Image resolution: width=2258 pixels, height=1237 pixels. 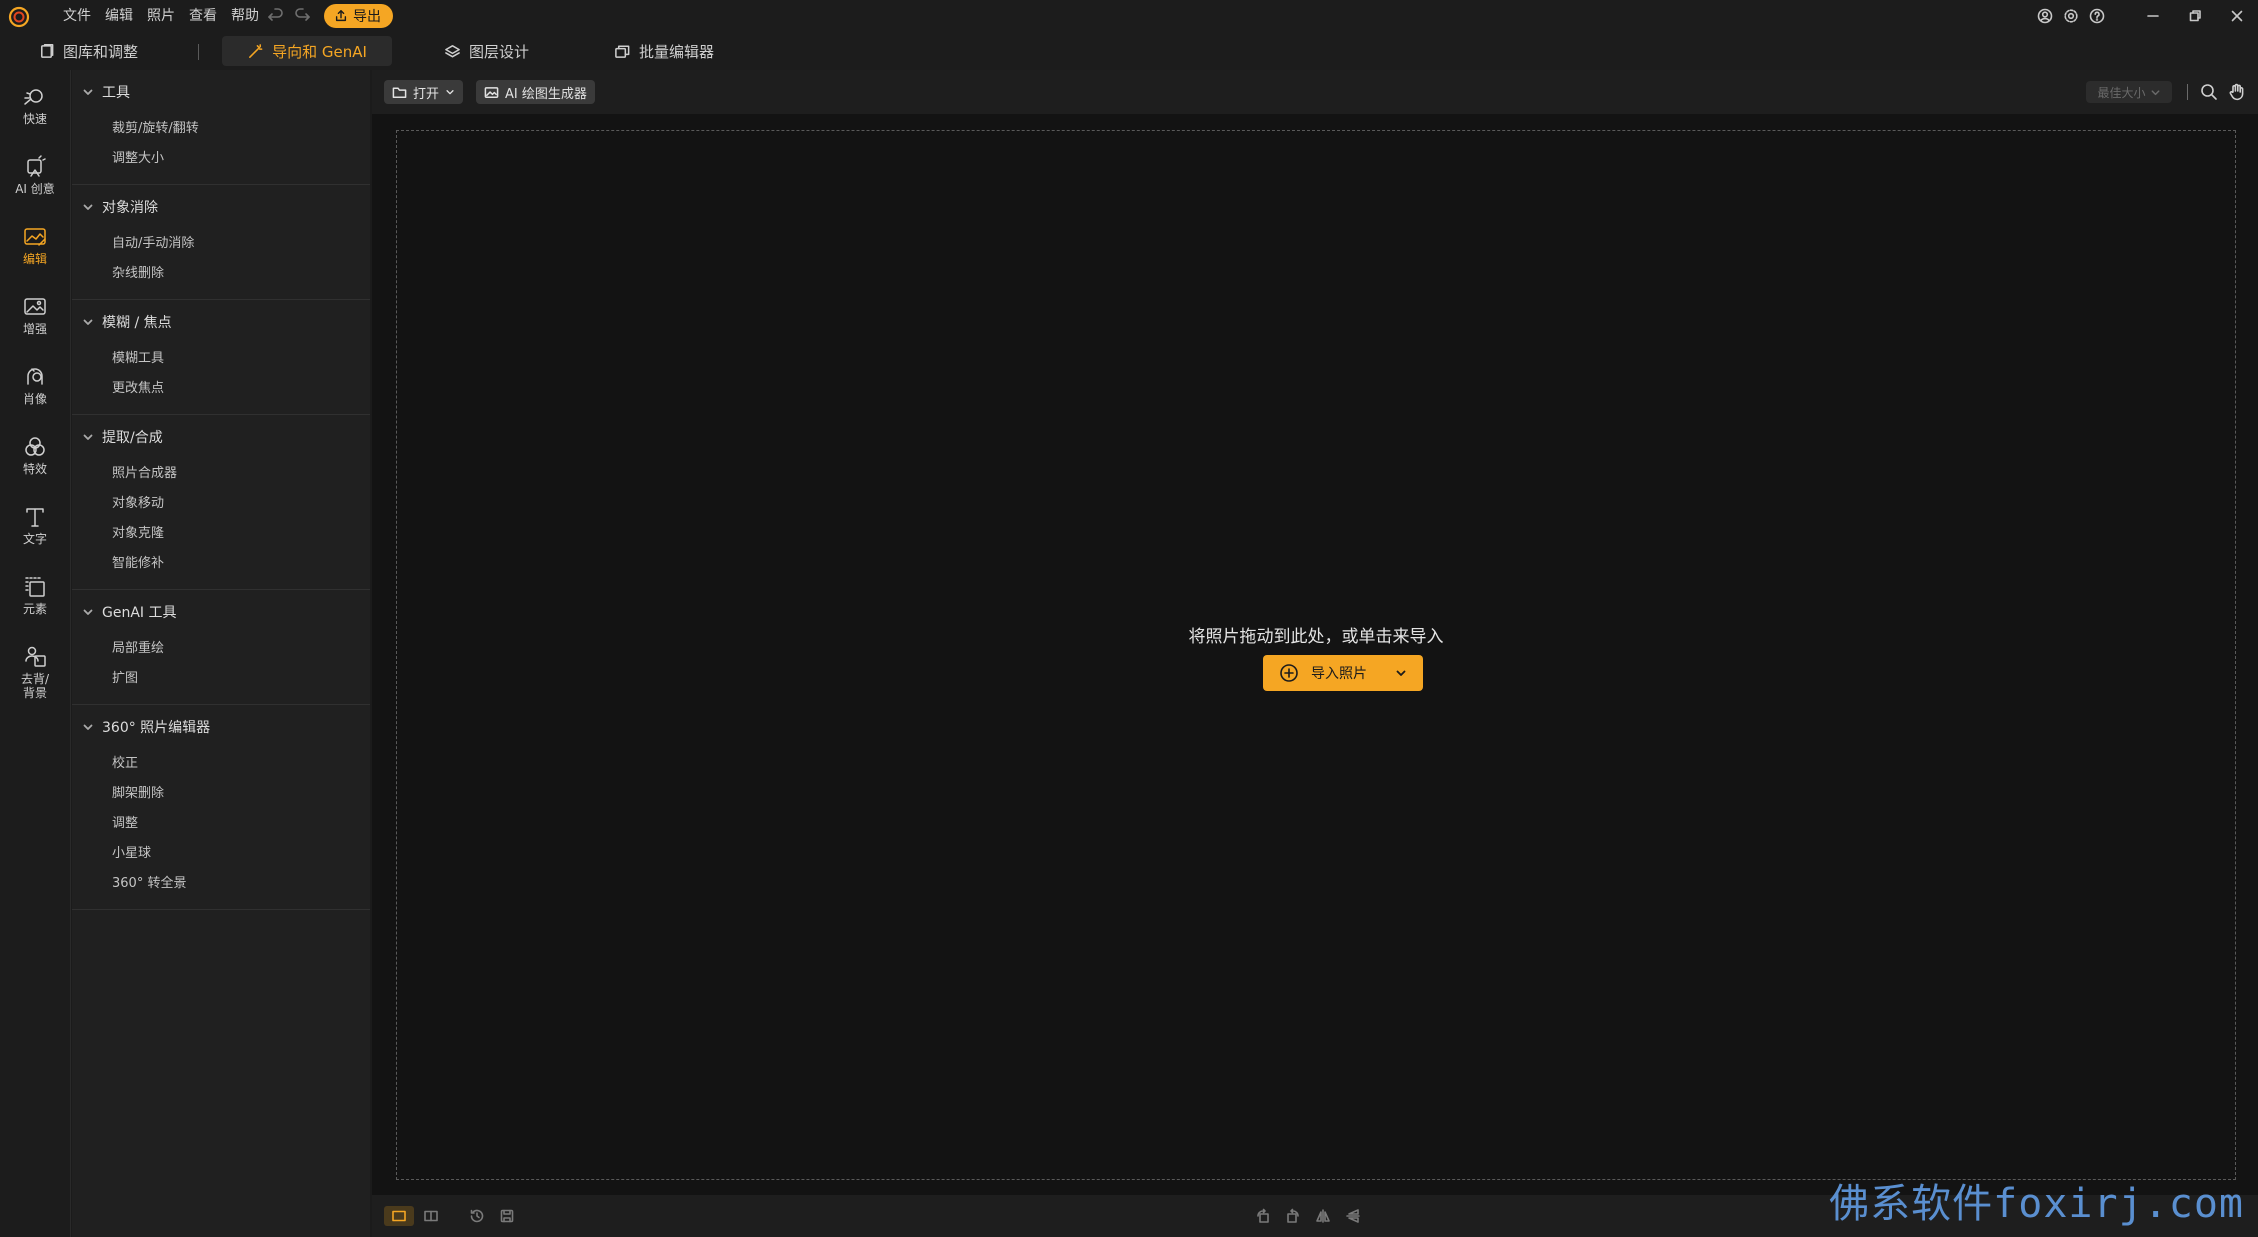 I want to click on tab-guided-genai: 导向和 GenAI, so click(x=307, y=51).